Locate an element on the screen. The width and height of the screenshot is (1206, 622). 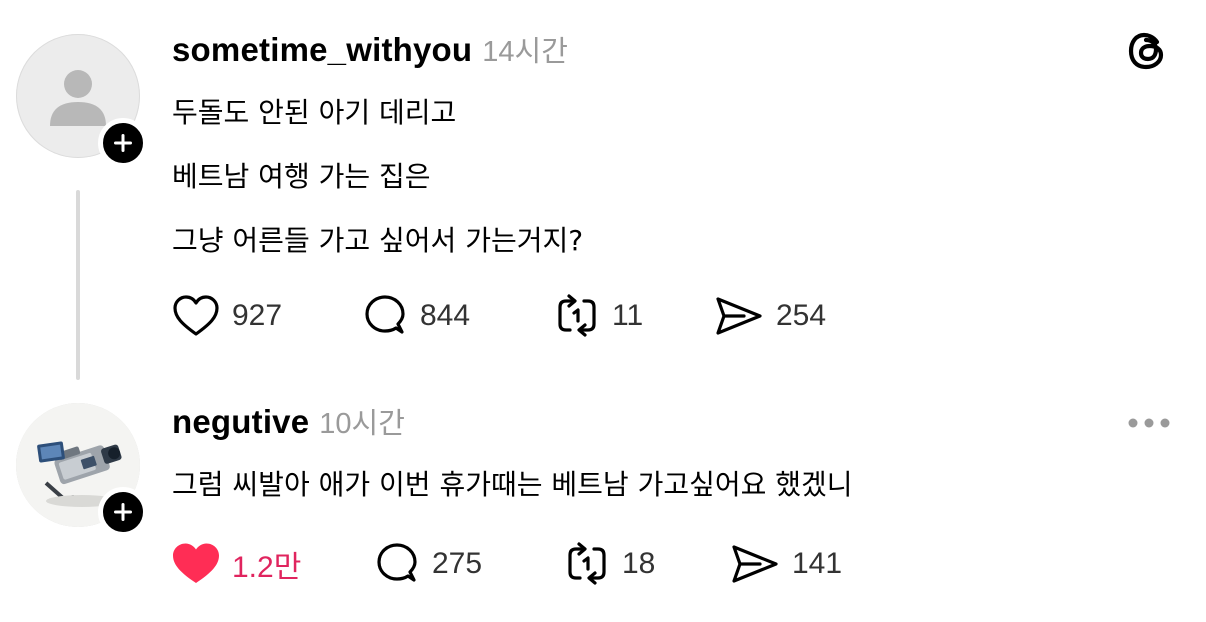
more-options-icon is located at coordinates (1149, 422).